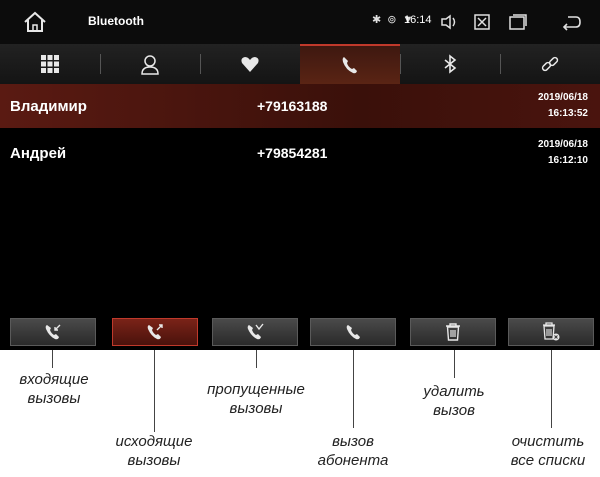 The height and width of the screenshot is (477, 600). I want to click on label-line: абонента, so click(353, 460).